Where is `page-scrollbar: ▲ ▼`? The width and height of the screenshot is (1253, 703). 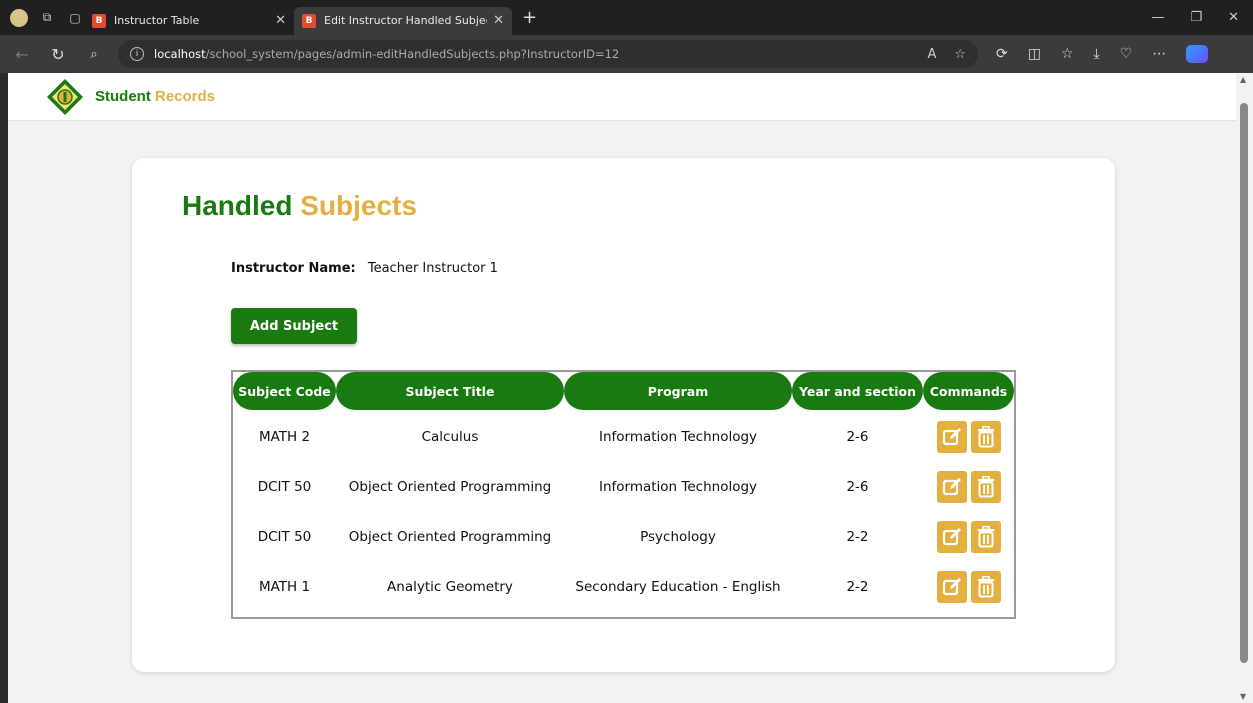
page-scrollbar: ▲ ▼ is located at coordinates (1244, 388).